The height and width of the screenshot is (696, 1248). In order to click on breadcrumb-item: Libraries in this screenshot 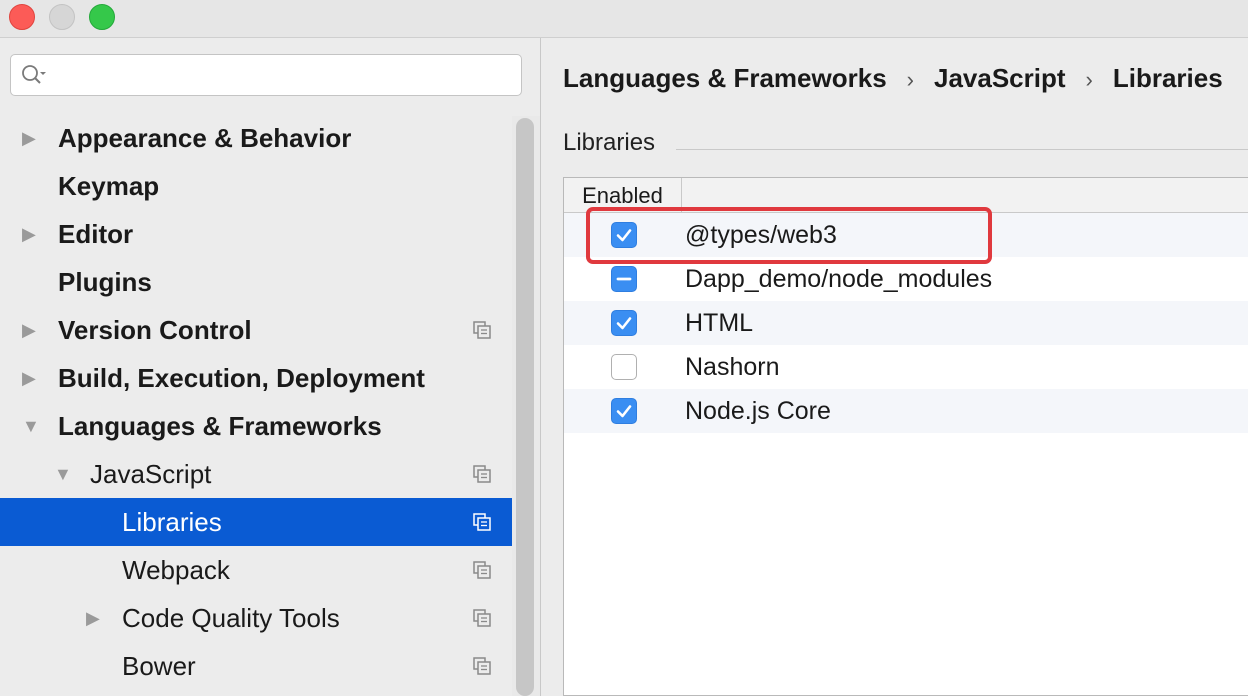, I will do `click(1167, 78)`.